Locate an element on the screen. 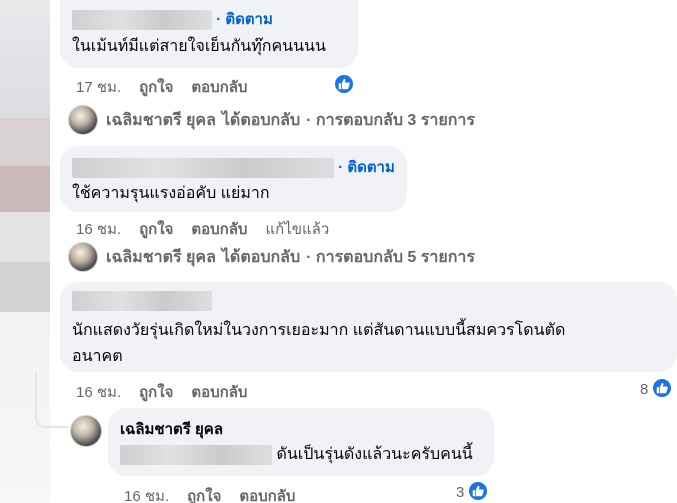  comment-actions: 16 ชม. ถูกใจ ตอบกลับ is located at coordinates (170, 392).